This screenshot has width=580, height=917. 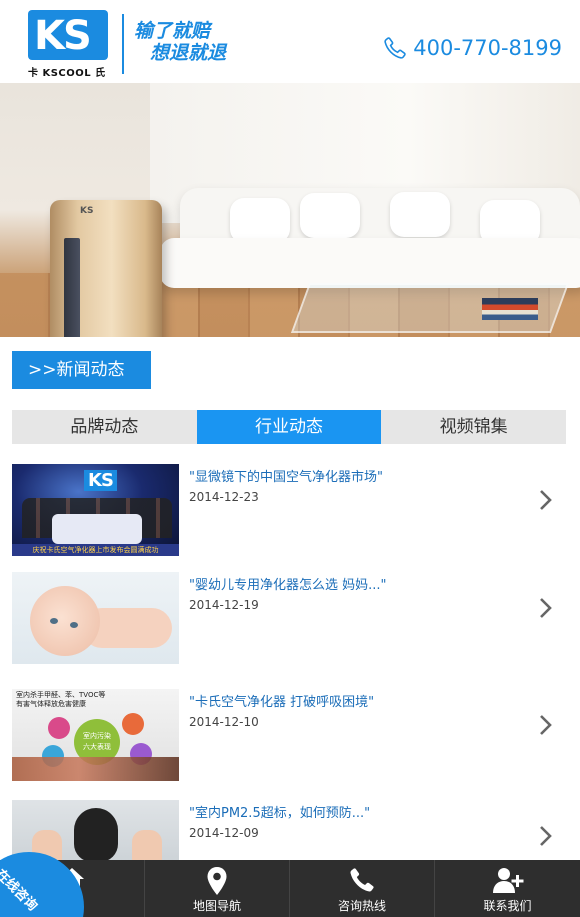 I want to click on nav-hotline-label: 咨询热线, so click(x=361, y=906).